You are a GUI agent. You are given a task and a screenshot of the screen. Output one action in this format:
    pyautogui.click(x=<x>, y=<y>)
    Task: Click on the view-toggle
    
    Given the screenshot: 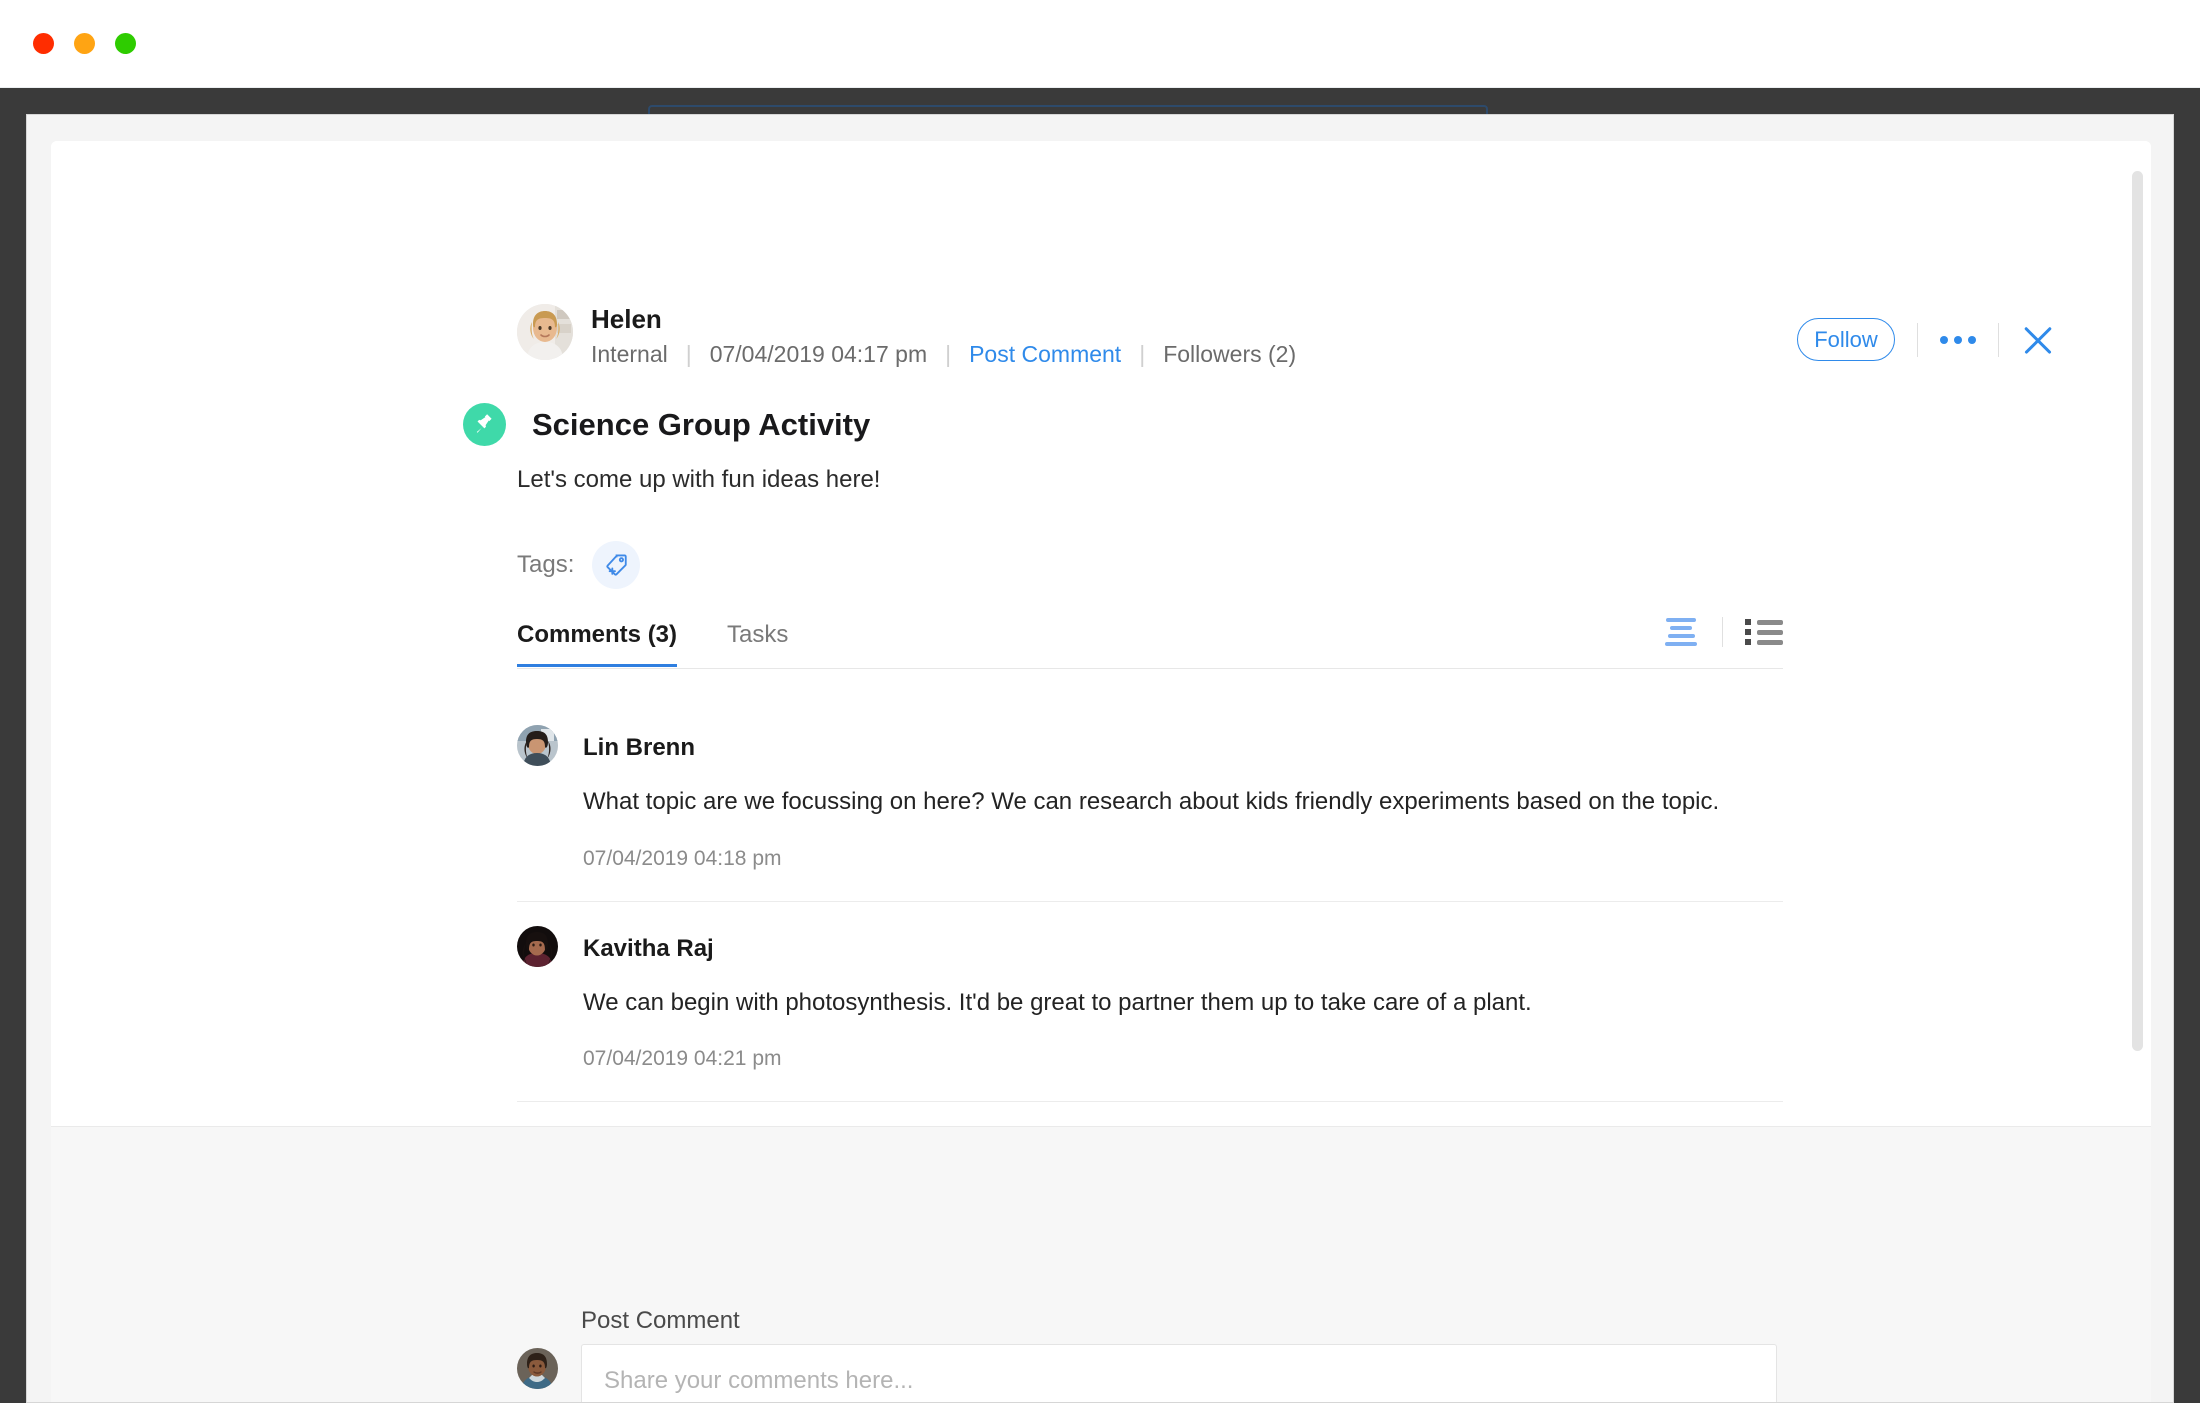 What is the action you would take?
    pyautogui.click(x=1722, y=632)
    